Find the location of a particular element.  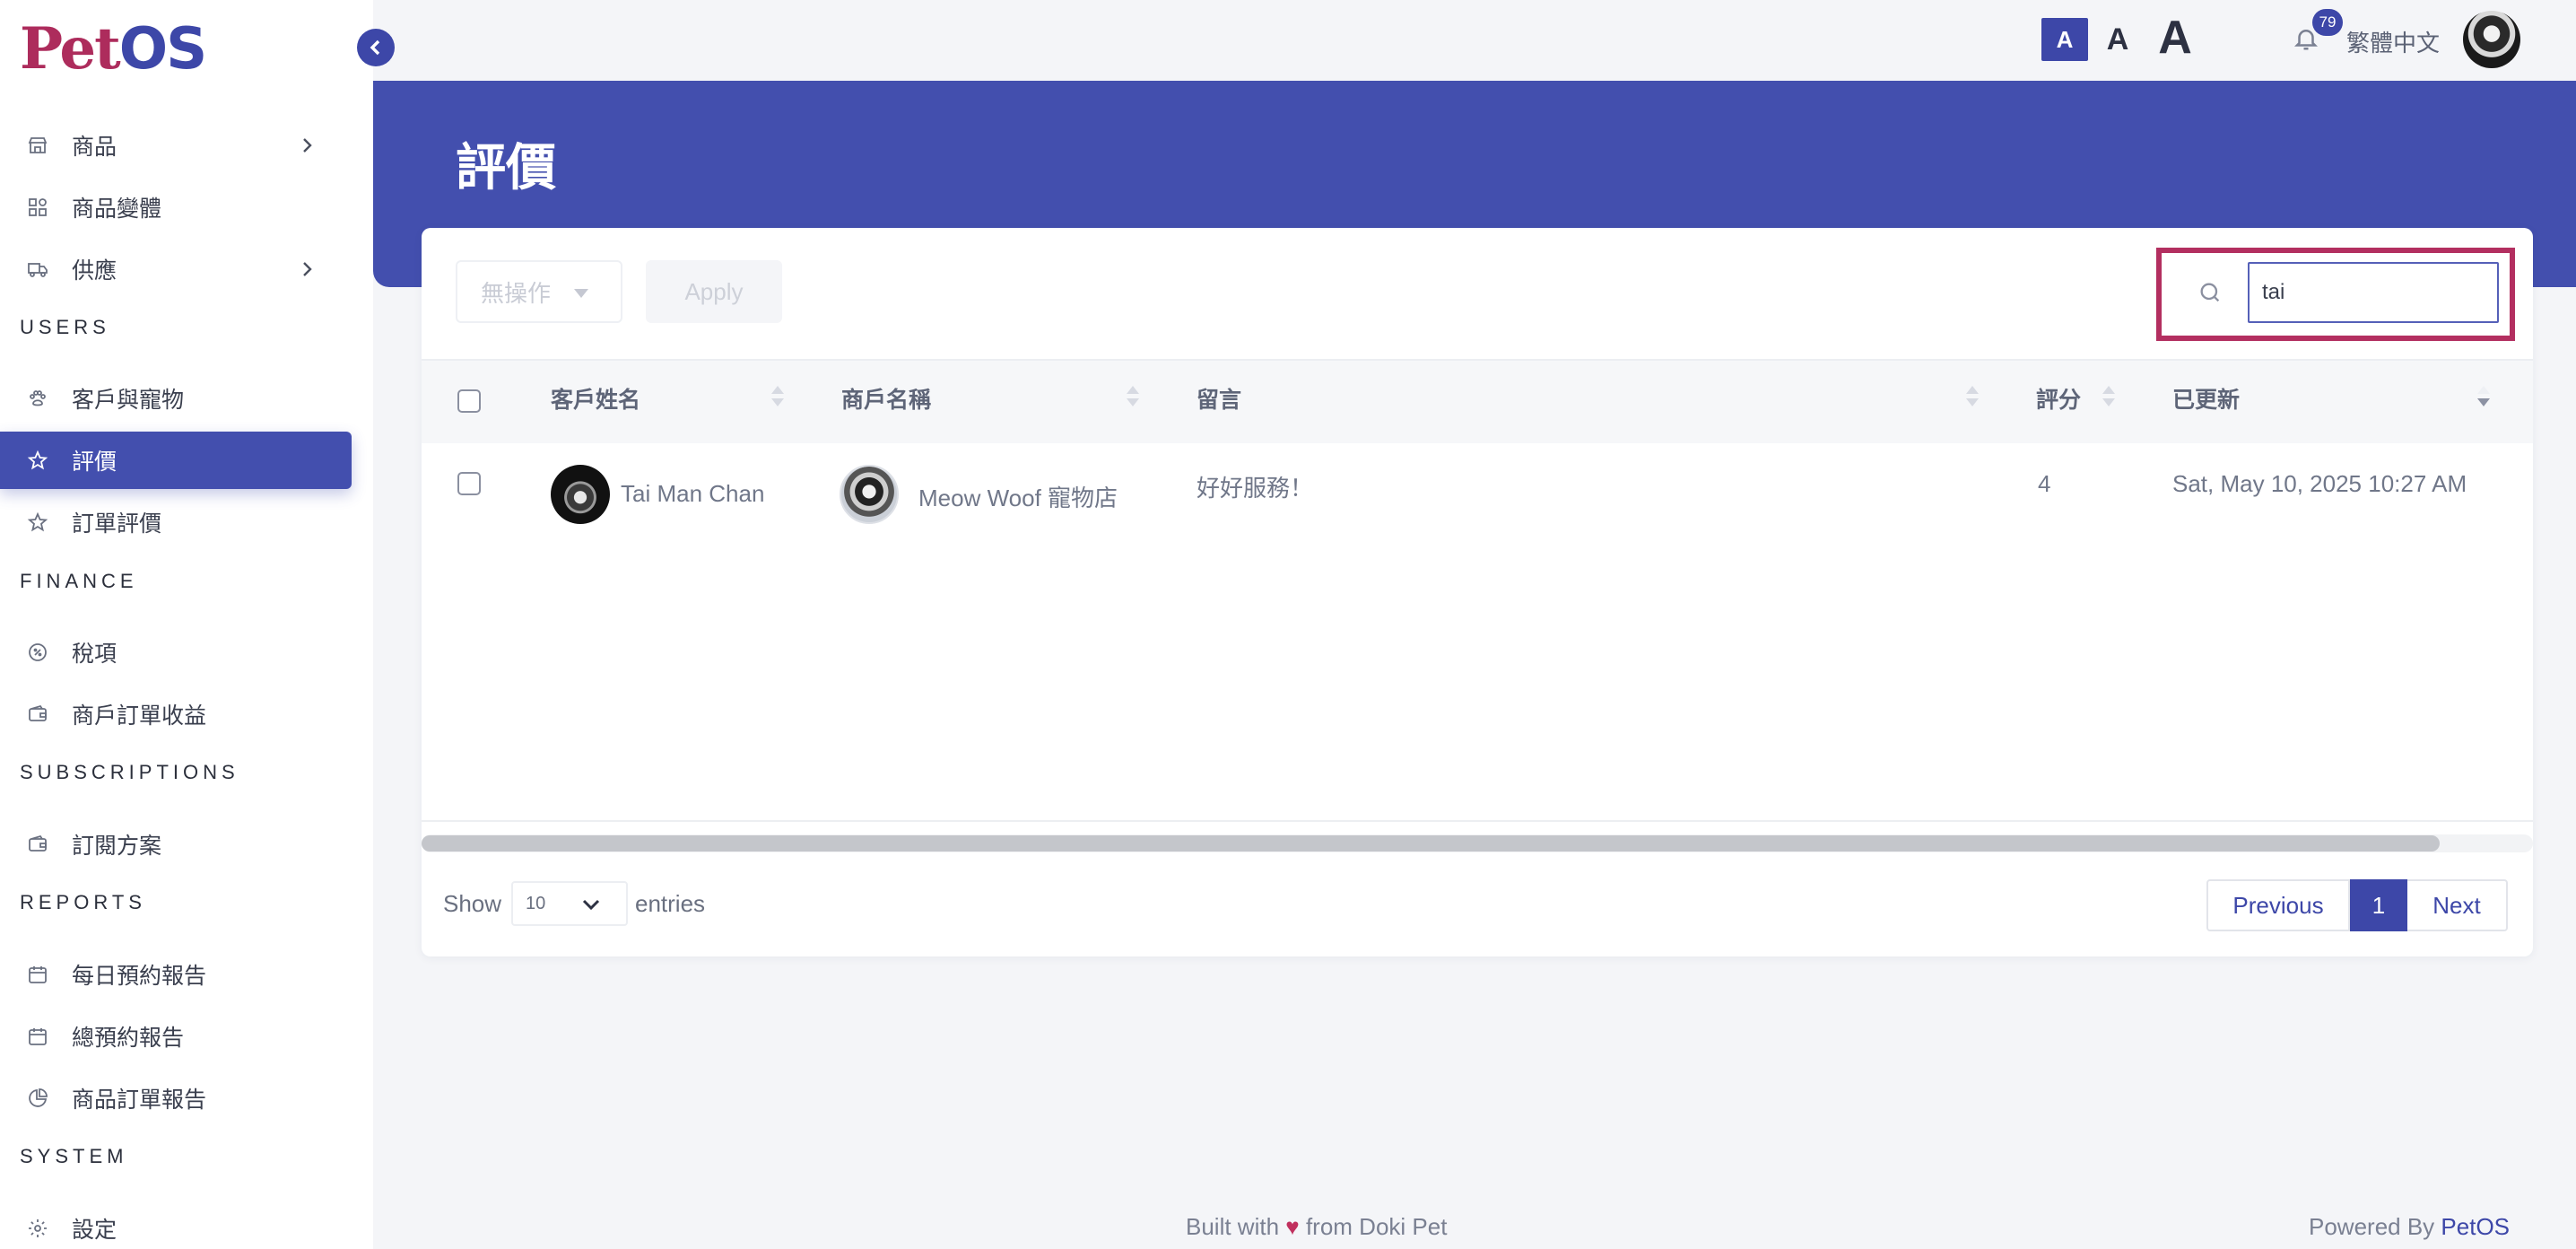

language-selector: 繁體中文 is located at coordinates (2393, 42).